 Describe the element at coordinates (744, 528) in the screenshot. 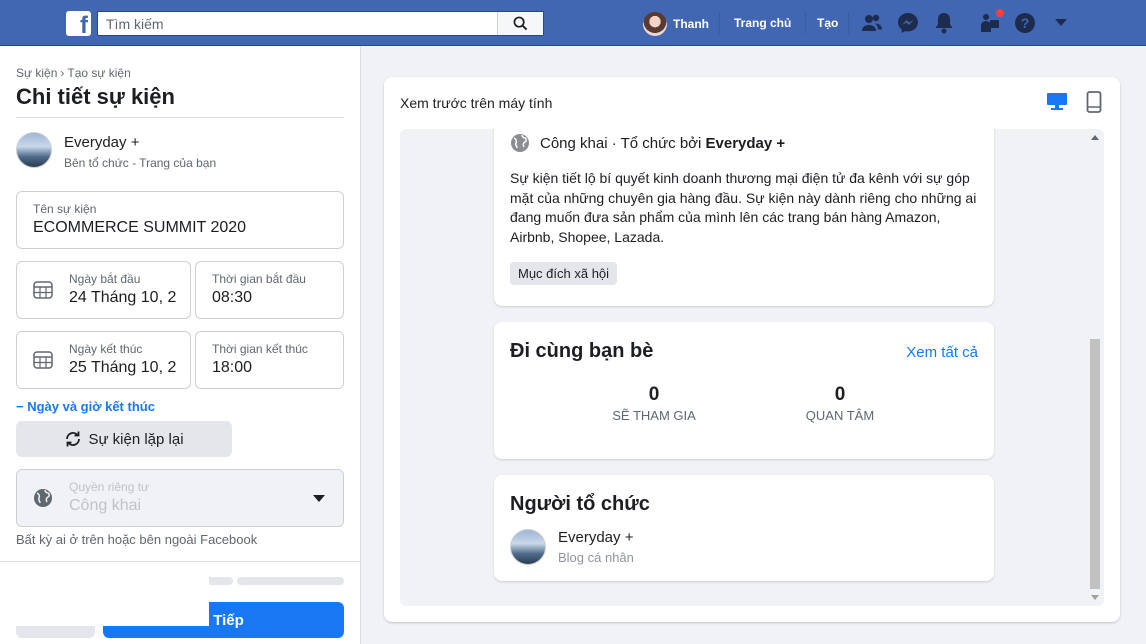

I see `organizer-card: Người tổ chức Everyday + Blog cá nhân` at that location.